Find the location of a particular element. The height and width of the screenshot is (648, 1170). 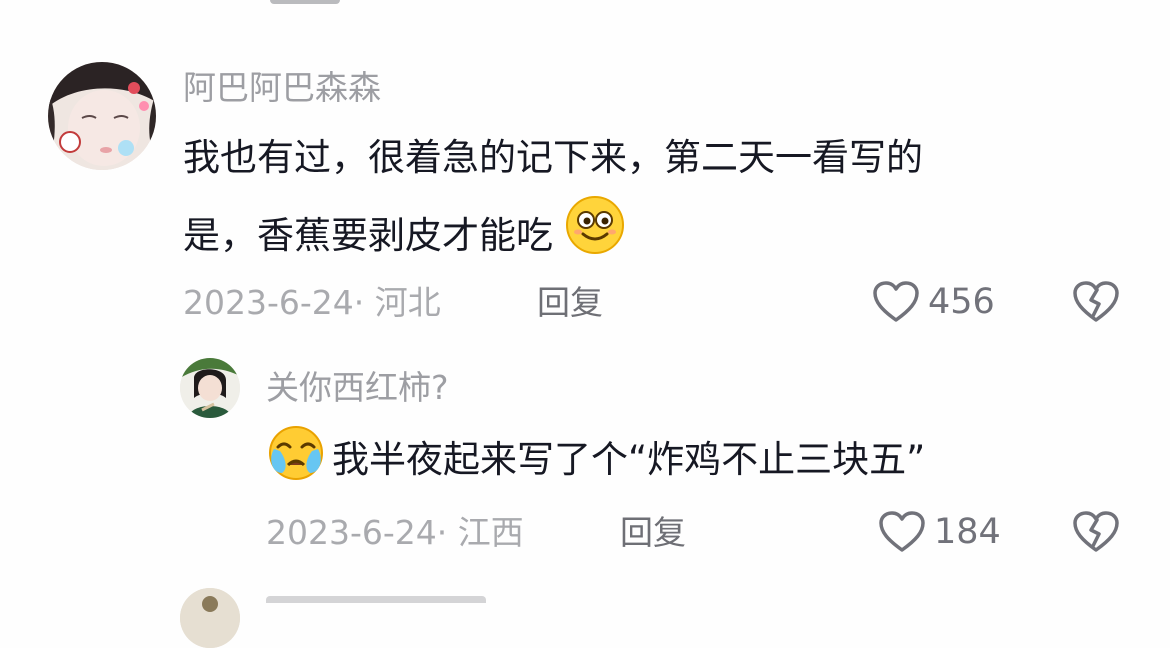

comment-username: 阿巴阿巴森森 is located at coordinates (282, 87).